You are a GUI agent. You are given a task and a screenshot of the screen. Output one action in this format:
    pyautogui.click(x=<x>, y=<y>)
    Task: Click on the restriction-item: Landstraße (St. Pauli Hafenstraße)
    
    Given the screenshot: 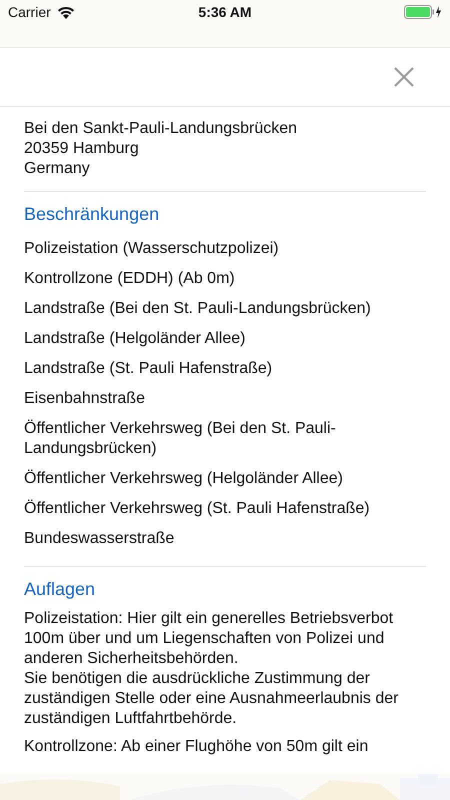 What is the action you would take?
    pyautogui.click(x=149, y=369)
    